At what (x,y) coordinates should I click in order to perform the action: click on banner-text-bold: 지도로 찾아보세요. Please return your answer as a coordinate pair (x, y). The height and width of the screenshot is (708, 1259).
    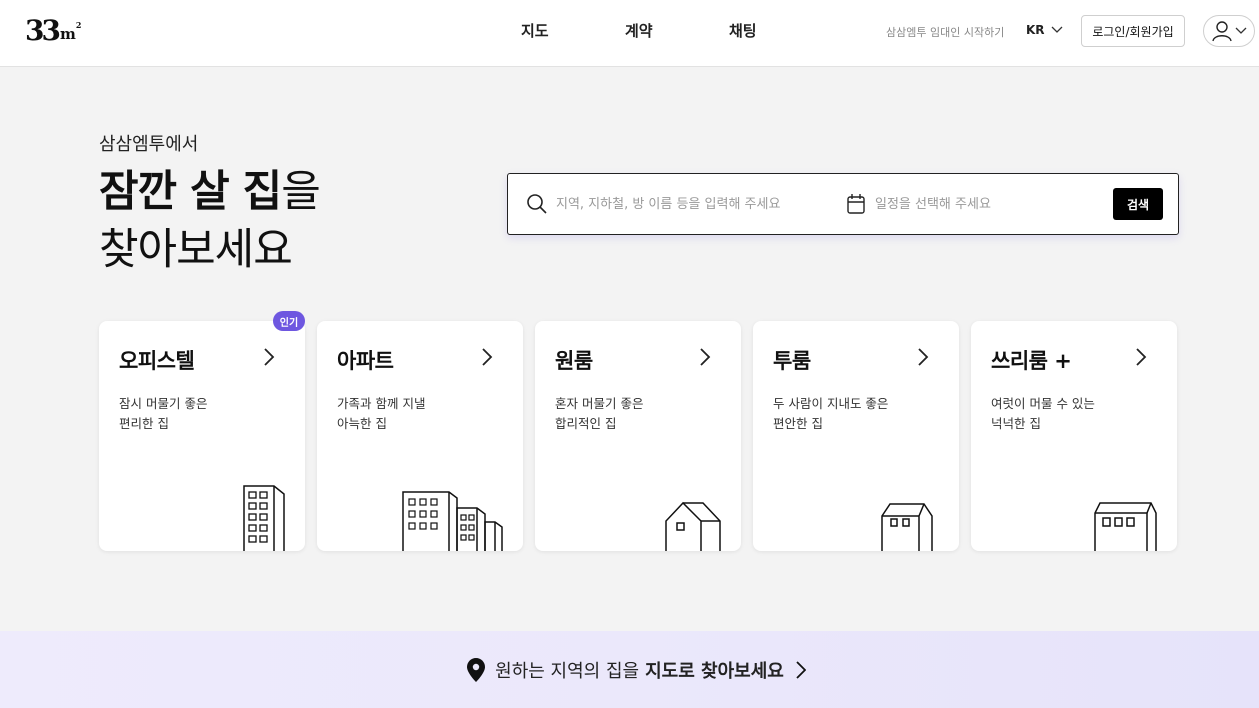
    Looking at the image, I should click on (714, 671).